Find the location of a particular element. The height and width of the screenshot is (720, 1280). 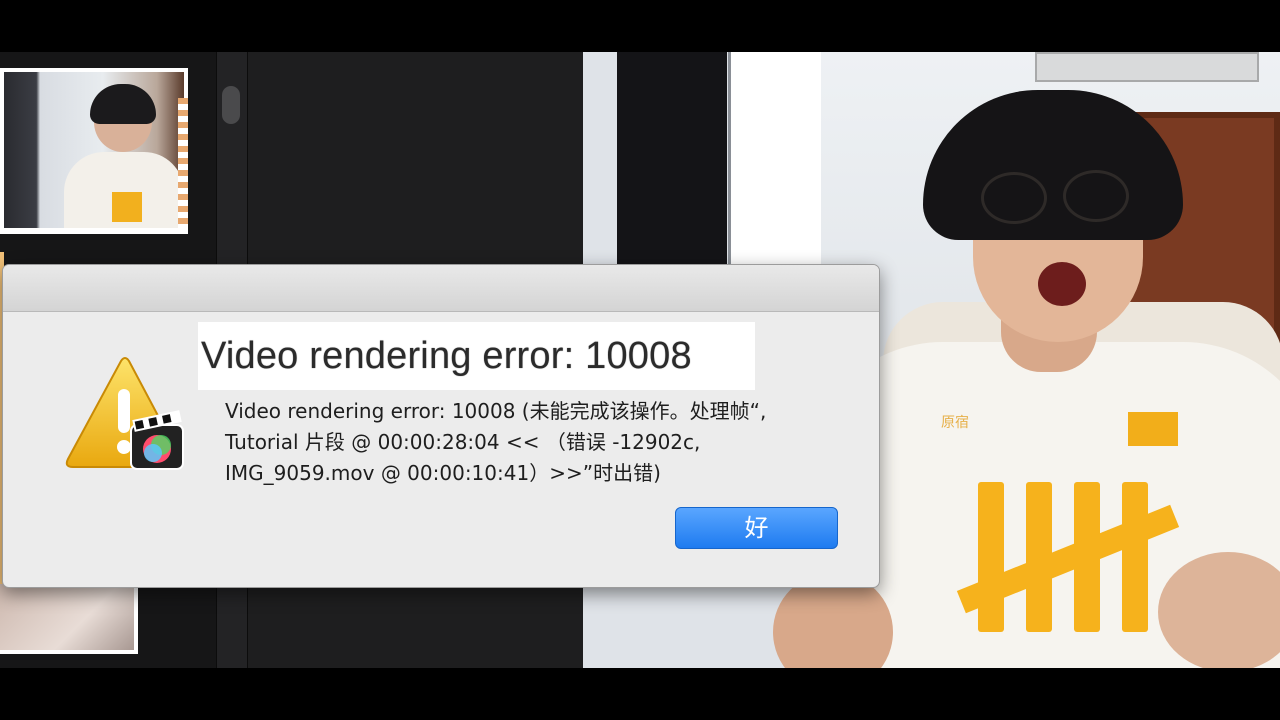

person-mouth is located at coordinates (1062, 284).